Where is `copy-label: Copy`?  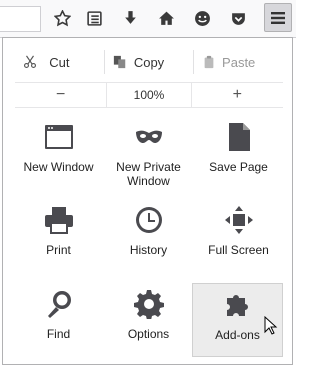
copy-label: Copy is located at coordinates (149, 62).